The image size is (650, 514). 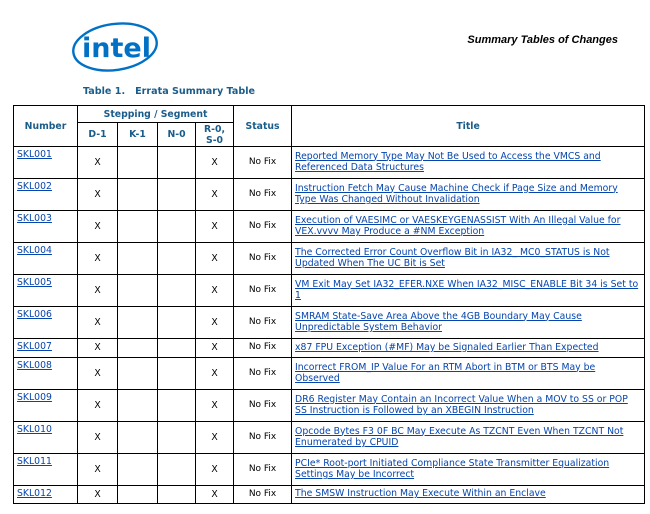 What do you see at coordinates (34, 250) in the screenshot?
I see `erratum-number-link: SKL004` at bounding box center [34, 250].